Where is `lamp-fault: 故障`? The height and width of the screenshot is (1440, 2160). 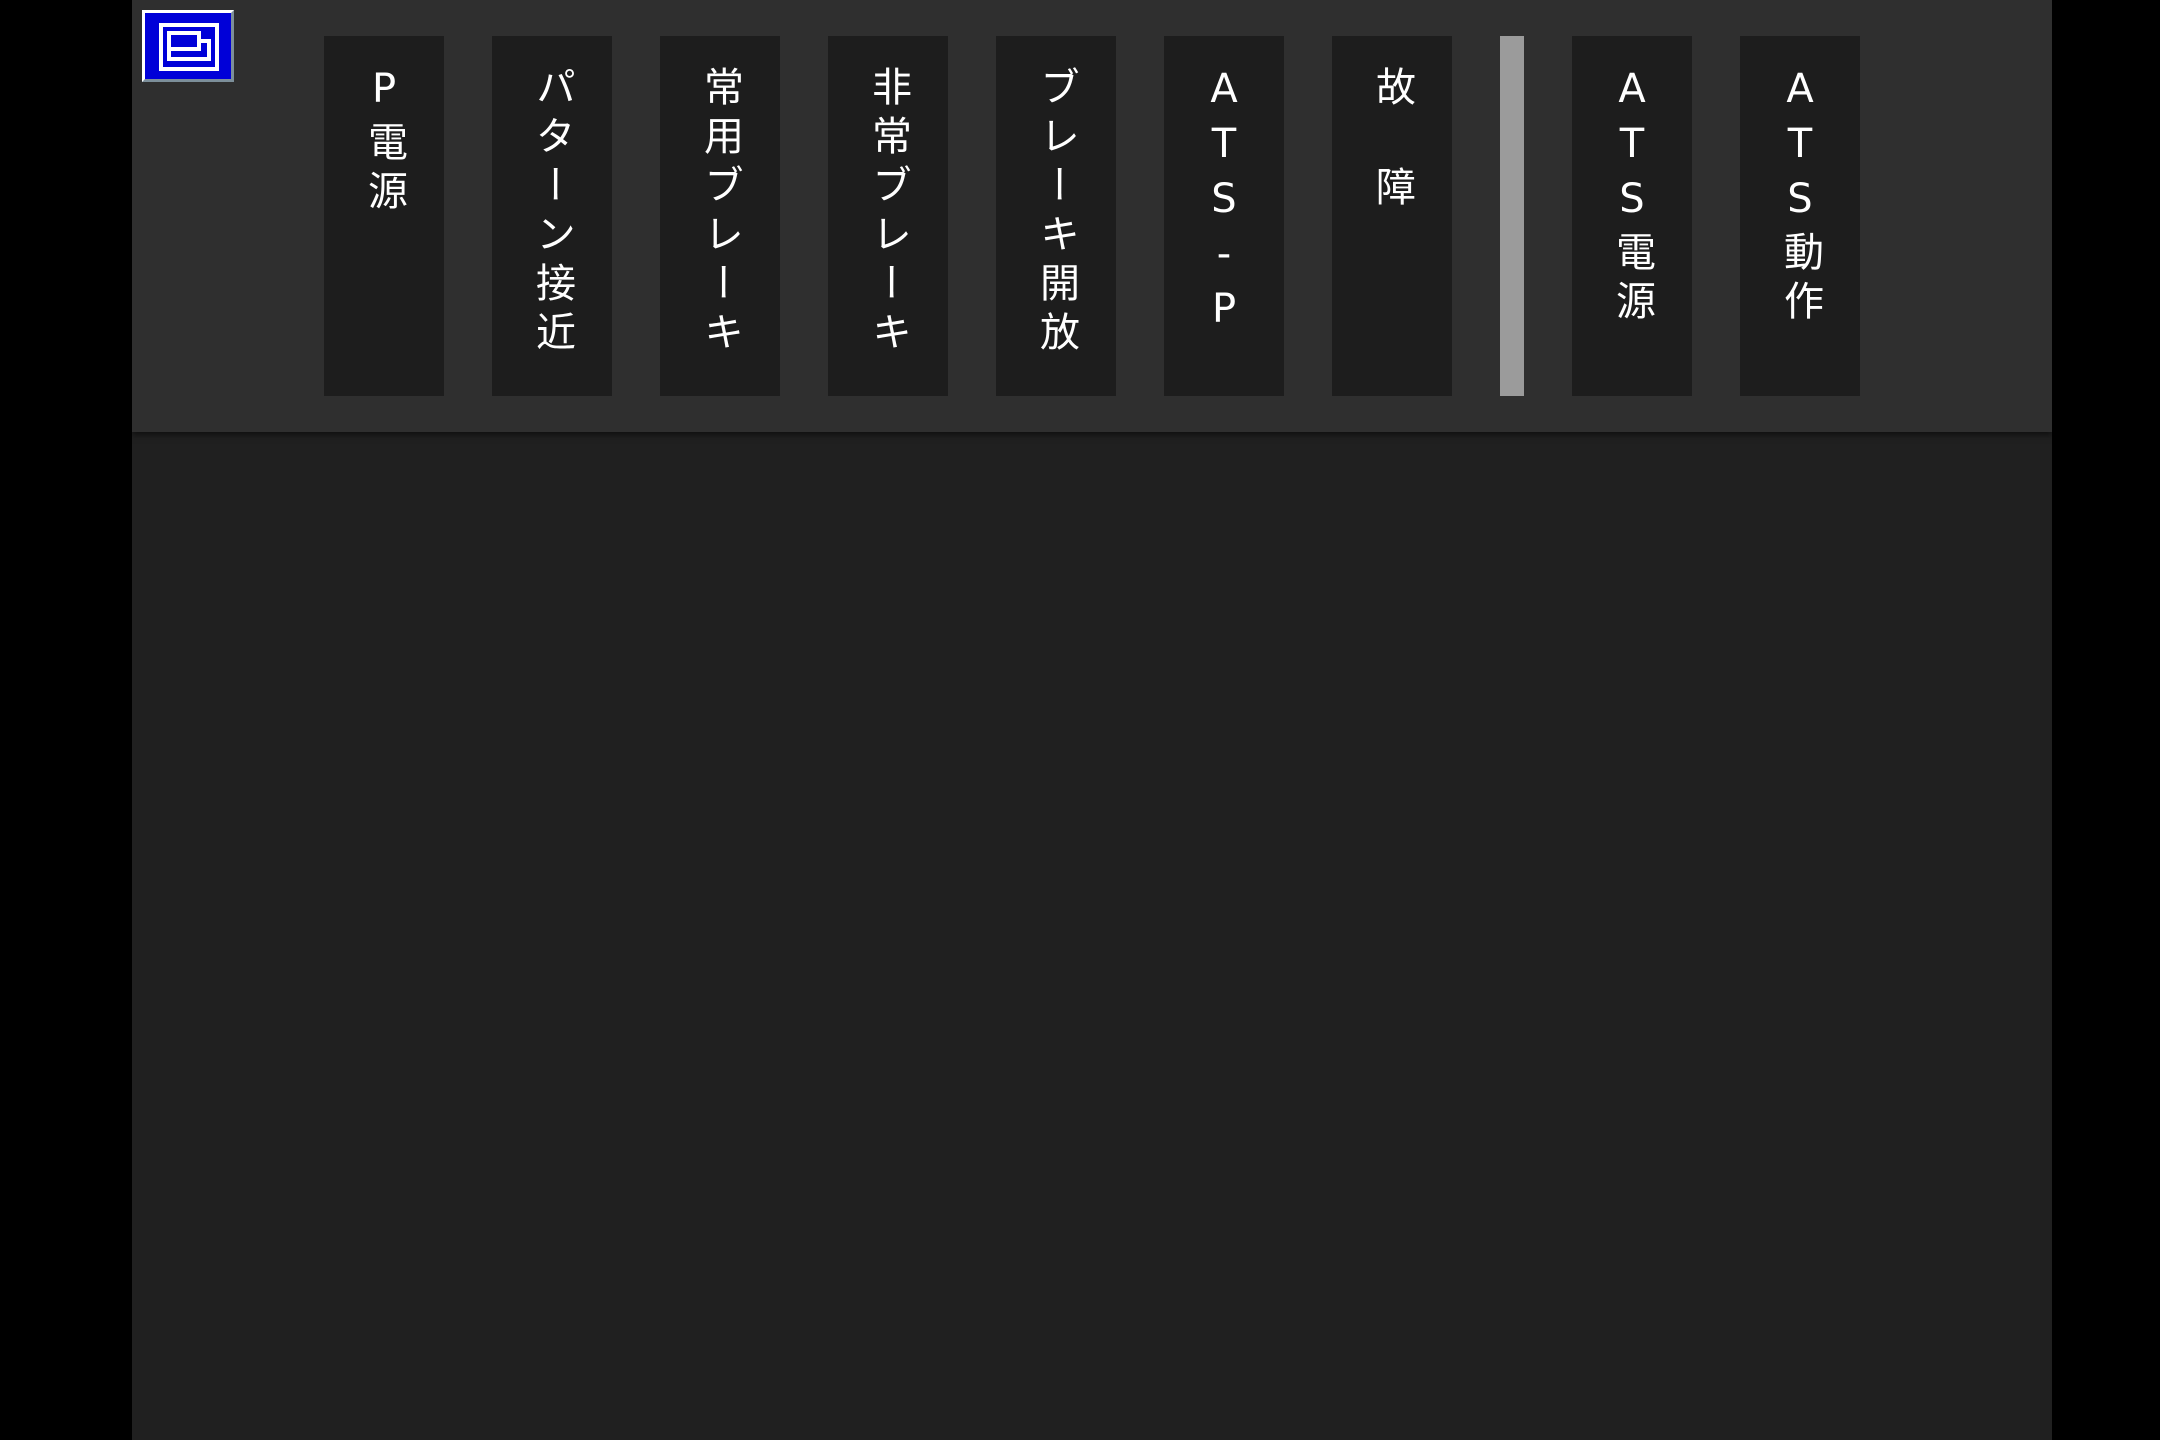 lamp-fault: 故障 is located at coordinates (1392, 216).